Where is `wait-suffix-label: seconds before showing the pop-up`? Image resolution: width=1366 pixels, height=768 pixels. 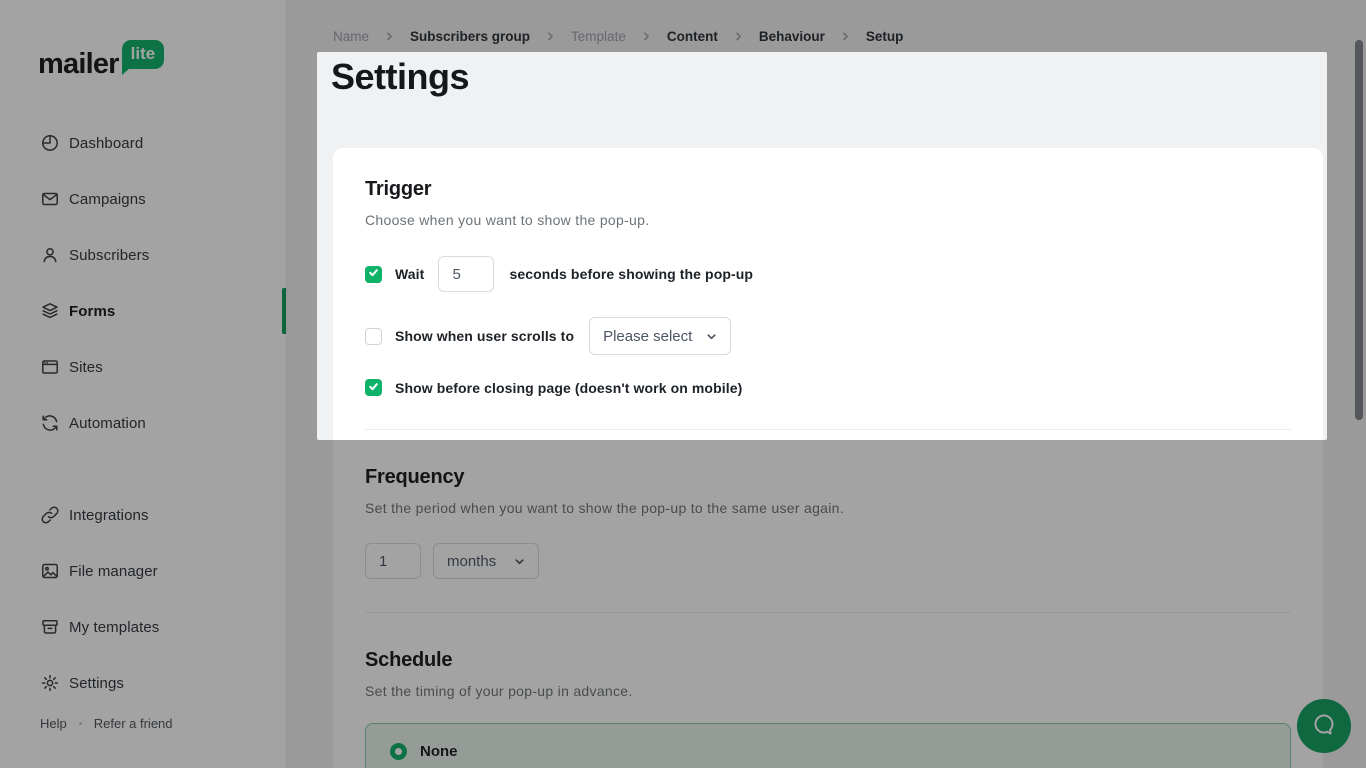 wait-suffix-label: seconds before showing the pop-up is located at coordinates (631, 274).